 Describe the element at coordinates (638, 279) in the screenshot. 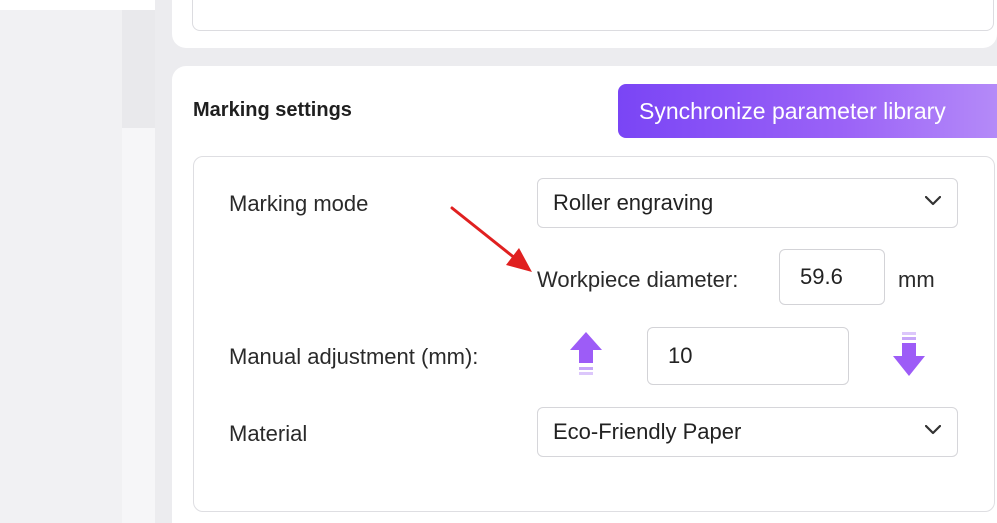

I see `workpiece-diameter-label: Workpiece diameter:` at that location.